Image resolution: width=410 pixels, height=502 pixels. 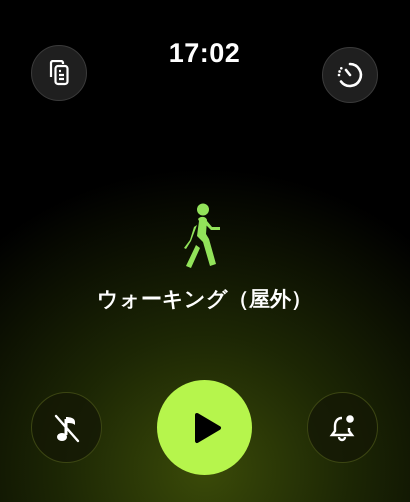 What do you see at coordinates (208, 428) in the screenshot?
I see `play-icon` at bounding box center [208, 428].